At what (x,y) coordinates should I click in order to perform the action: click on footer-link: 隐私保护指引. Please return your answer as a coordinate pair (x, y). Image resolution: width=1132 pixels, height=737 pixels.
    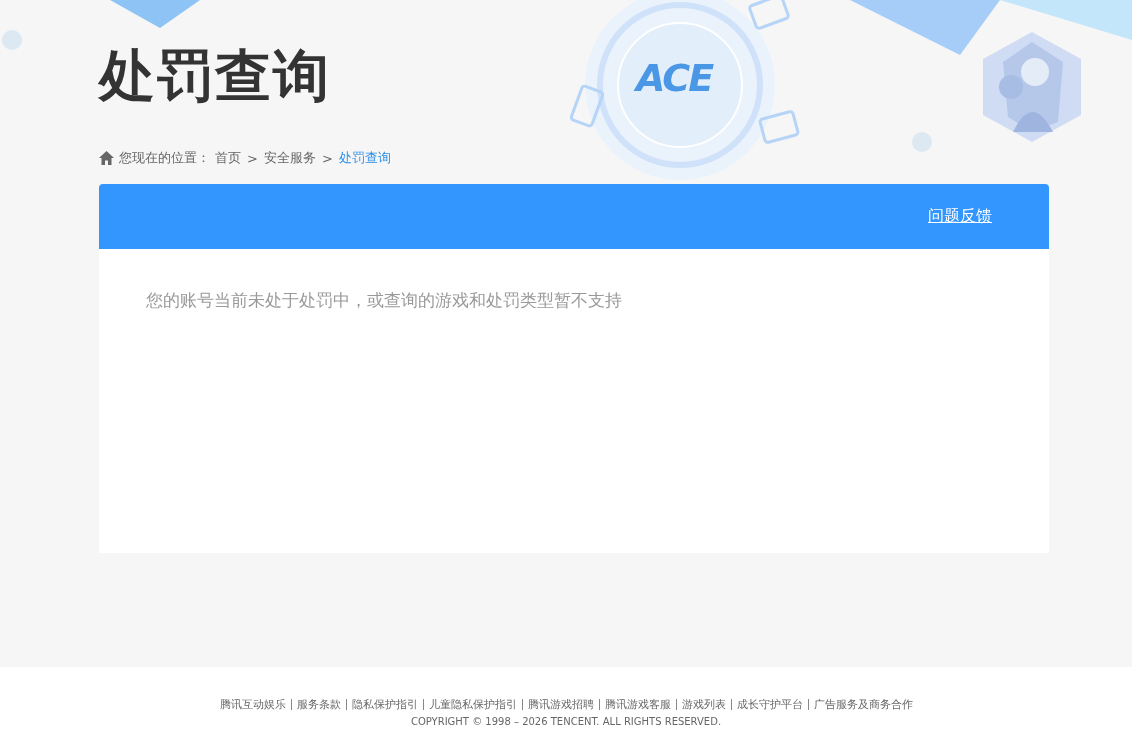
    Looking at the image, I should click on (384, 704).